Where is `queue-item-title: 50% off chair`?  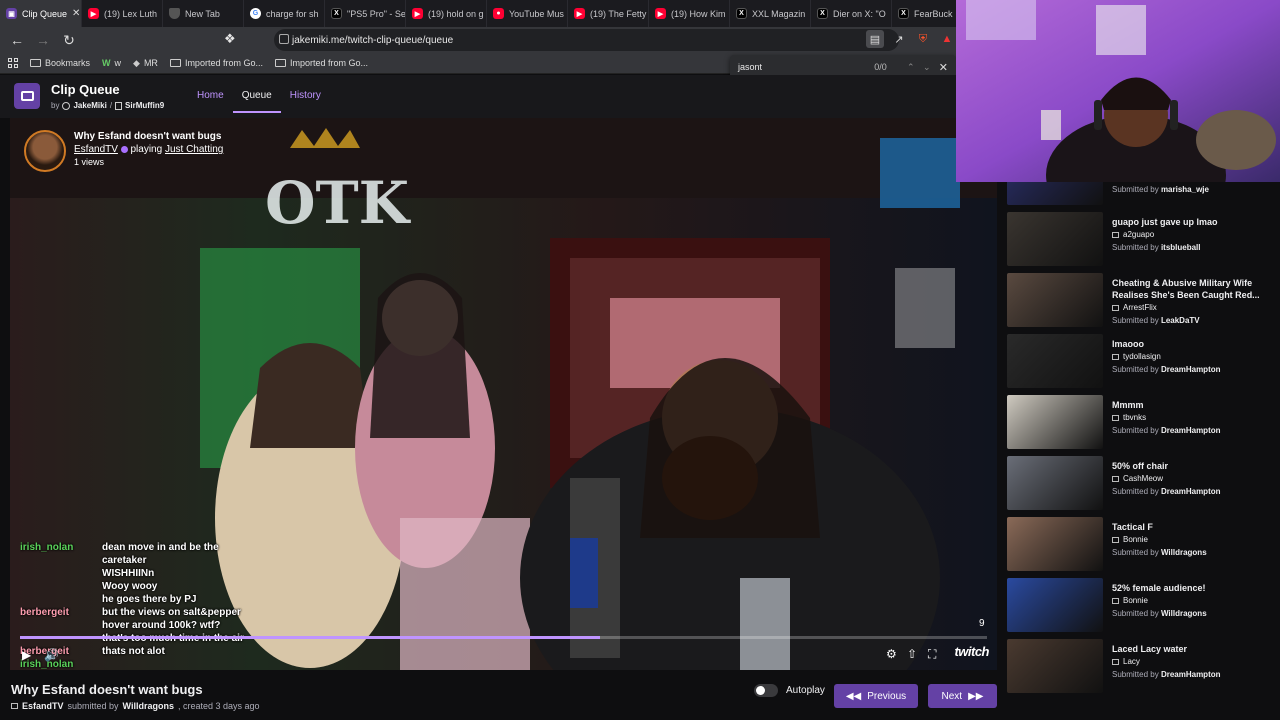
queue-item-title: 50% off chair is located at coordinates (1140, 466).